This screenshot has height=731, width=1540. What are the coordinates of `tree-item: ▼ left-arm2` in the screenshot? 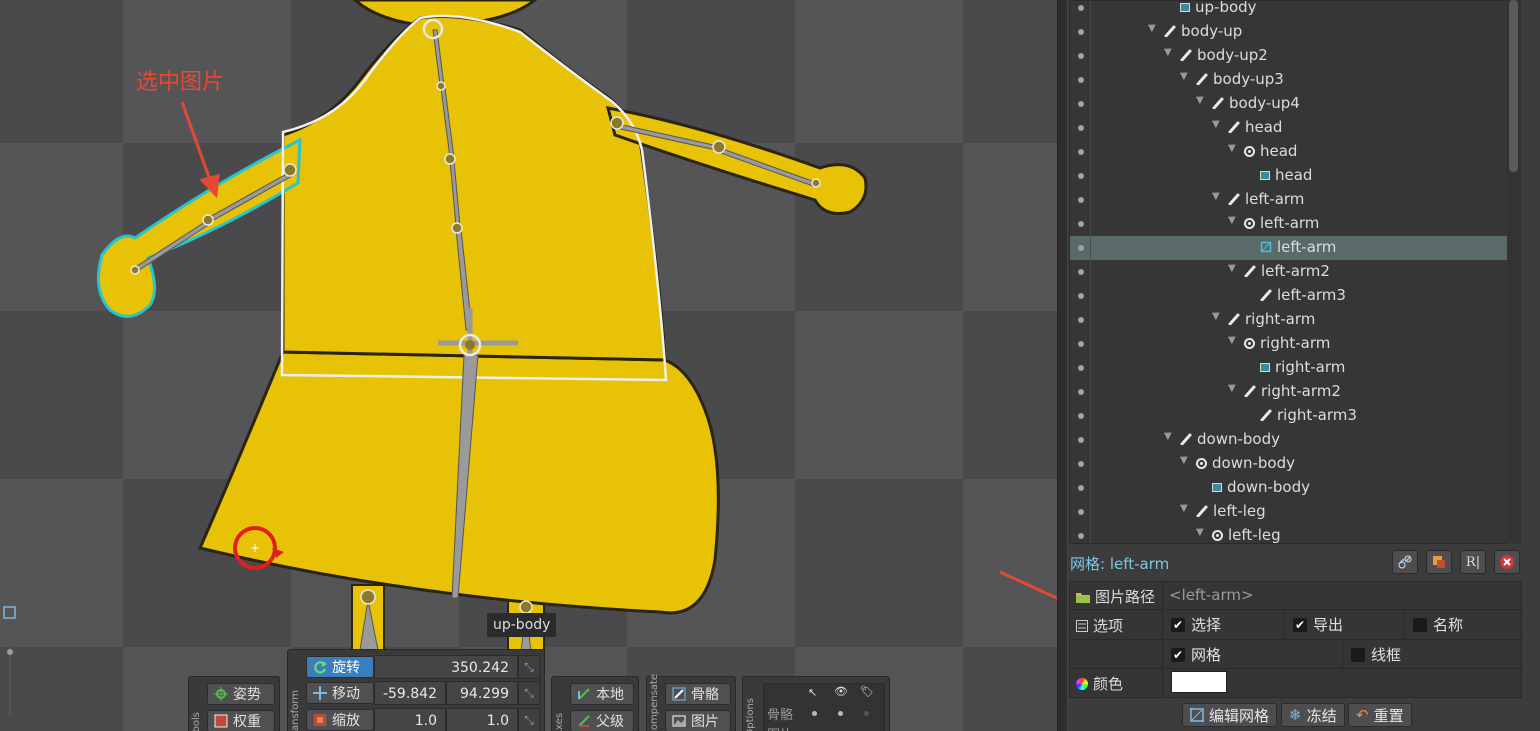 It's located at (1289, 272).